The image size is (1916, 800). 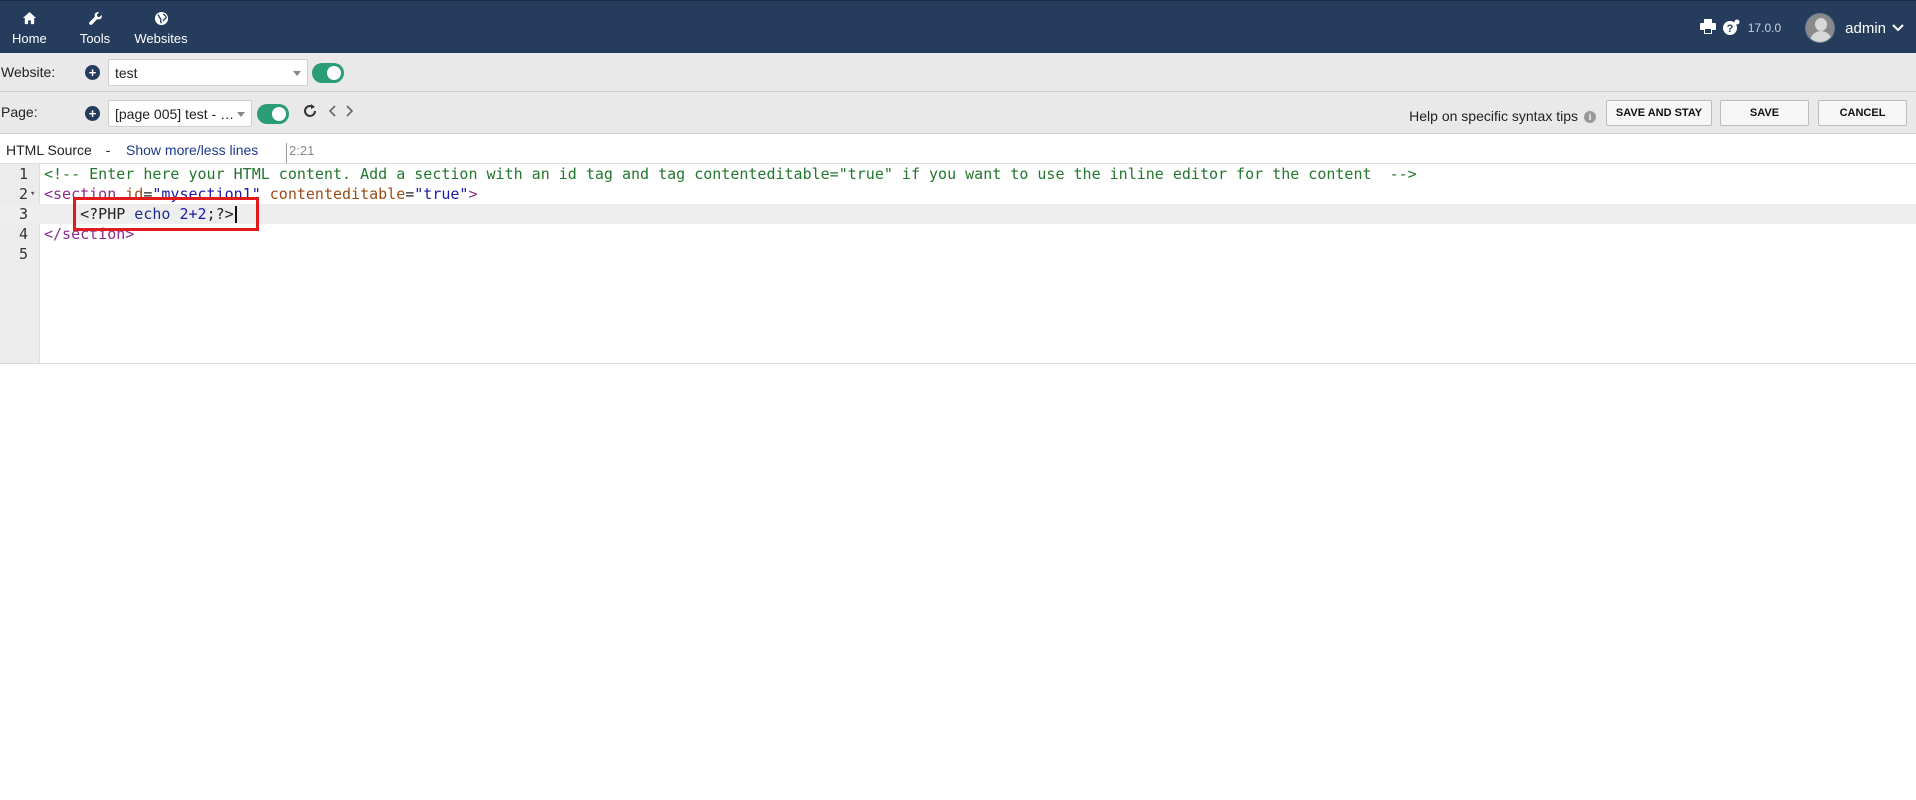 What do you see at coordinates (19, 112) in the screenshot?
I see `page-label: Page:` at bounding box center [19, 112].